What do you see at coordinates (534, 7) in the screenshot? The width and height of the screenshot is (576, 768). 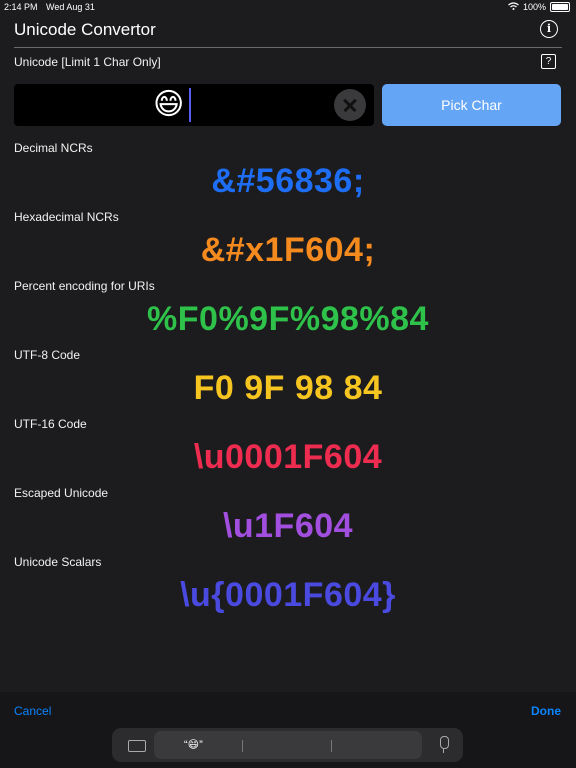 I see `battery-percent: 100%` at bounding box center [534, 7].